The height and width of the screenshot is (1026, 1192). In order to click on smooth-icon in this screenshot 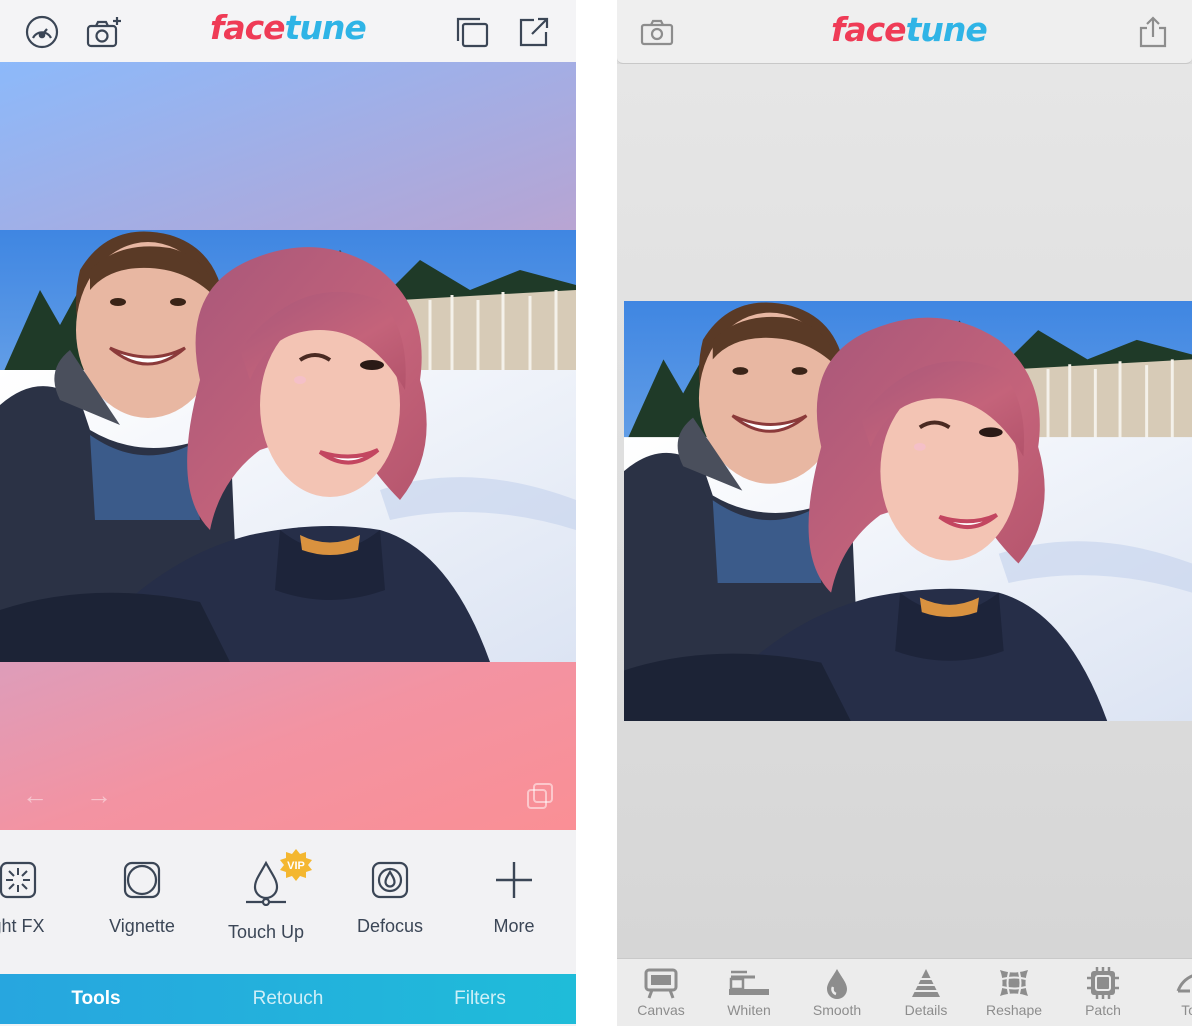, I will do `click(837, 984)`.